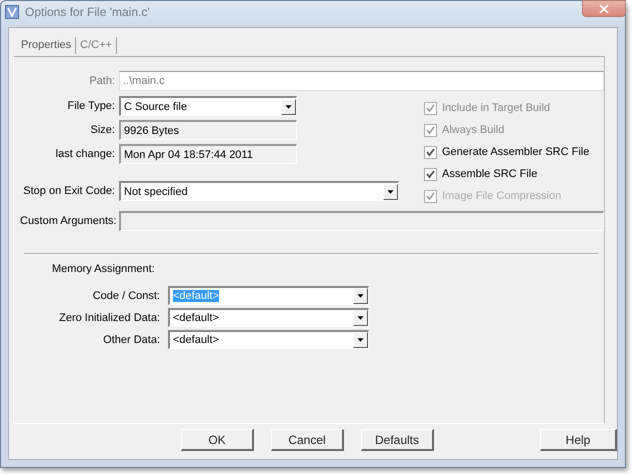  Describe the element at coordinates (208, 106) in the screenshot. I see `dropdown-field: C Source file` at that location.